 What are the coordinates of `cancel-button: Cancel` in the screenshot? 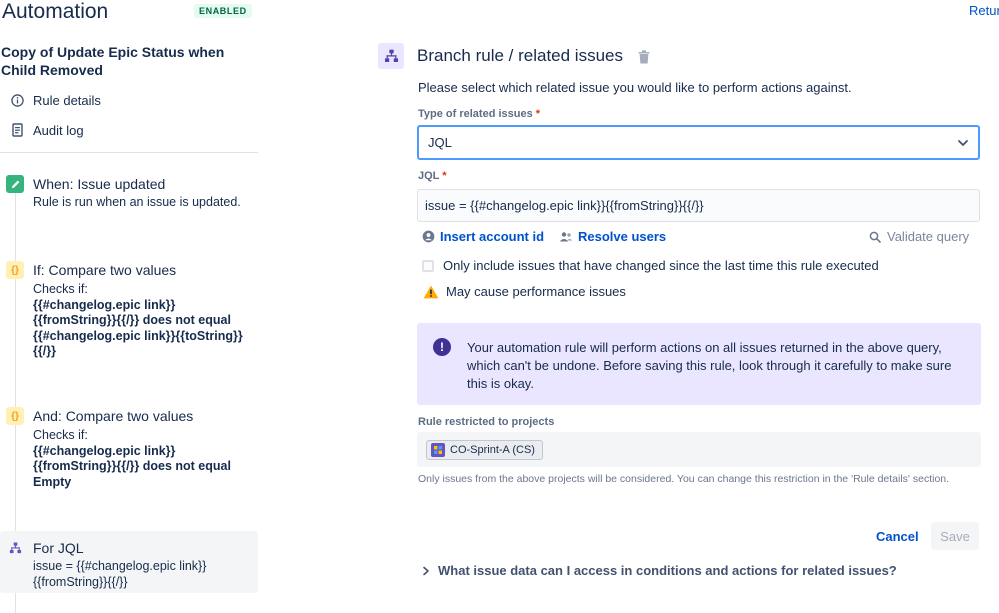 It's located at (897, 536).